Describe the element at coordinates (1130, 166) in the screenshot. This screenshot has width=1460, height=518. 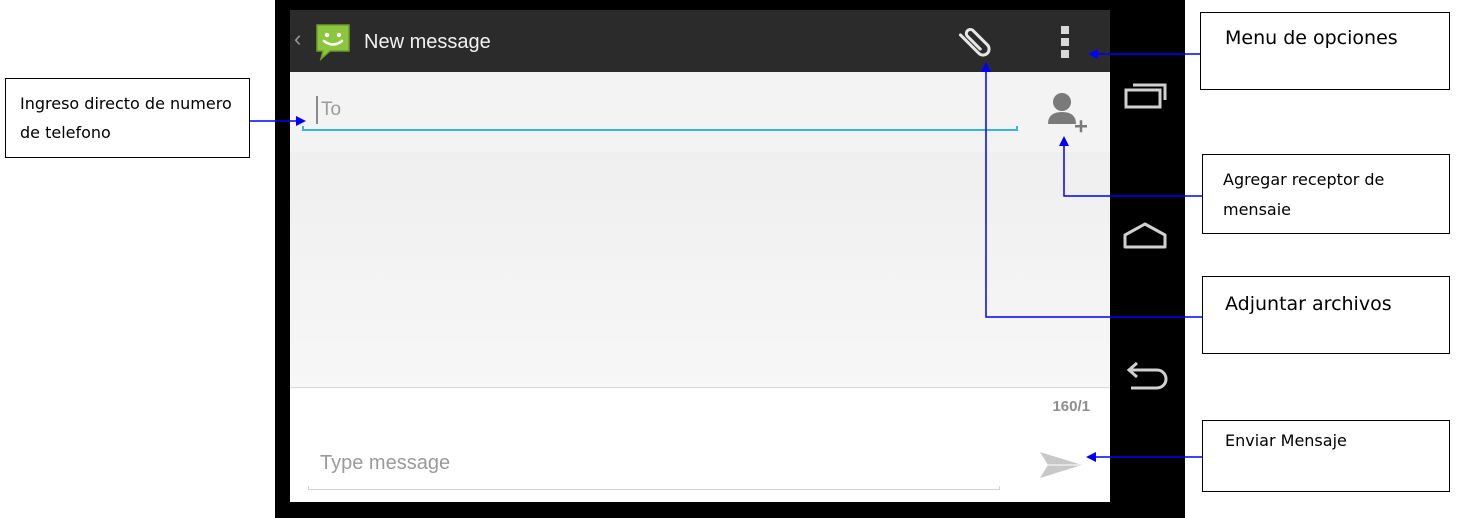
I see `arrow-add-recipient` at that location.